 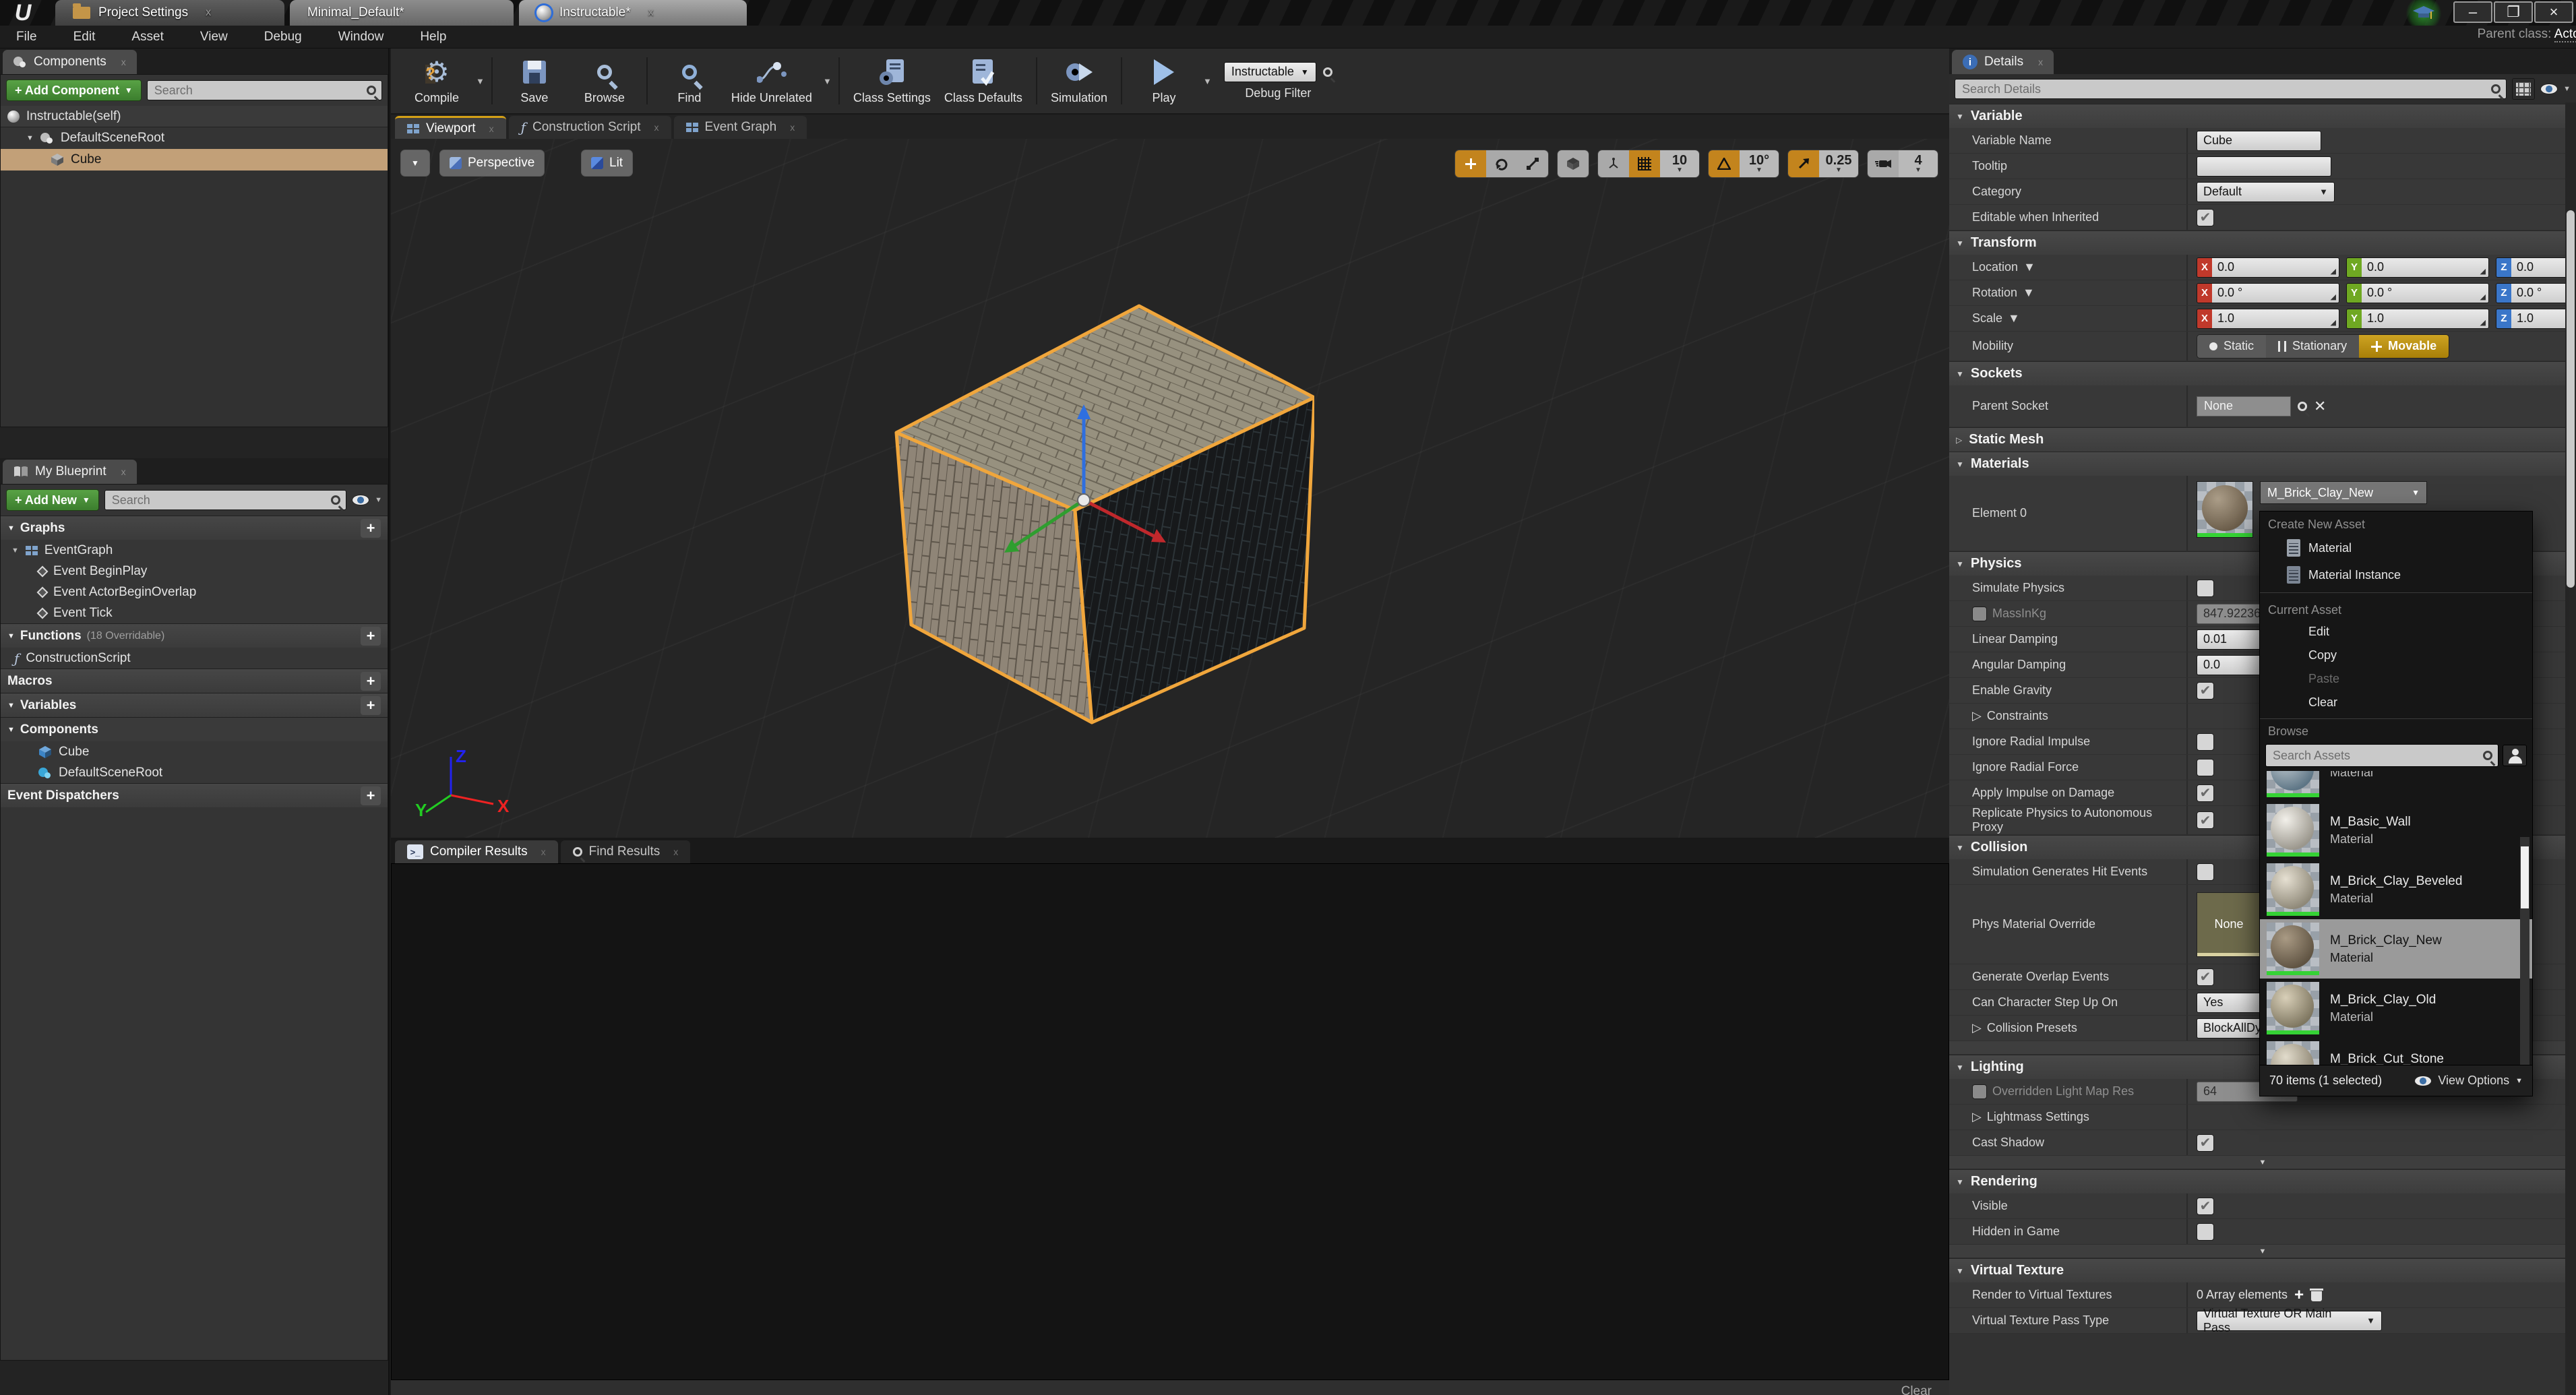 What do you see at coordinates (2225, 509) in the screenshot?
I see `material-thumbnail` at bounding box center [2225, 509].